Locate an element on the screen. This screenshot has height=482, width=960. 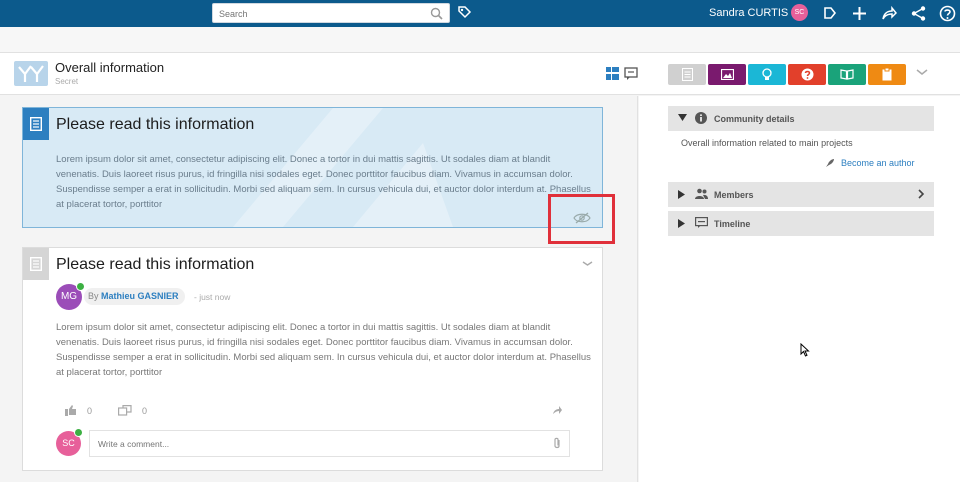
paperclip-icon is located at coordinates (557, 443).